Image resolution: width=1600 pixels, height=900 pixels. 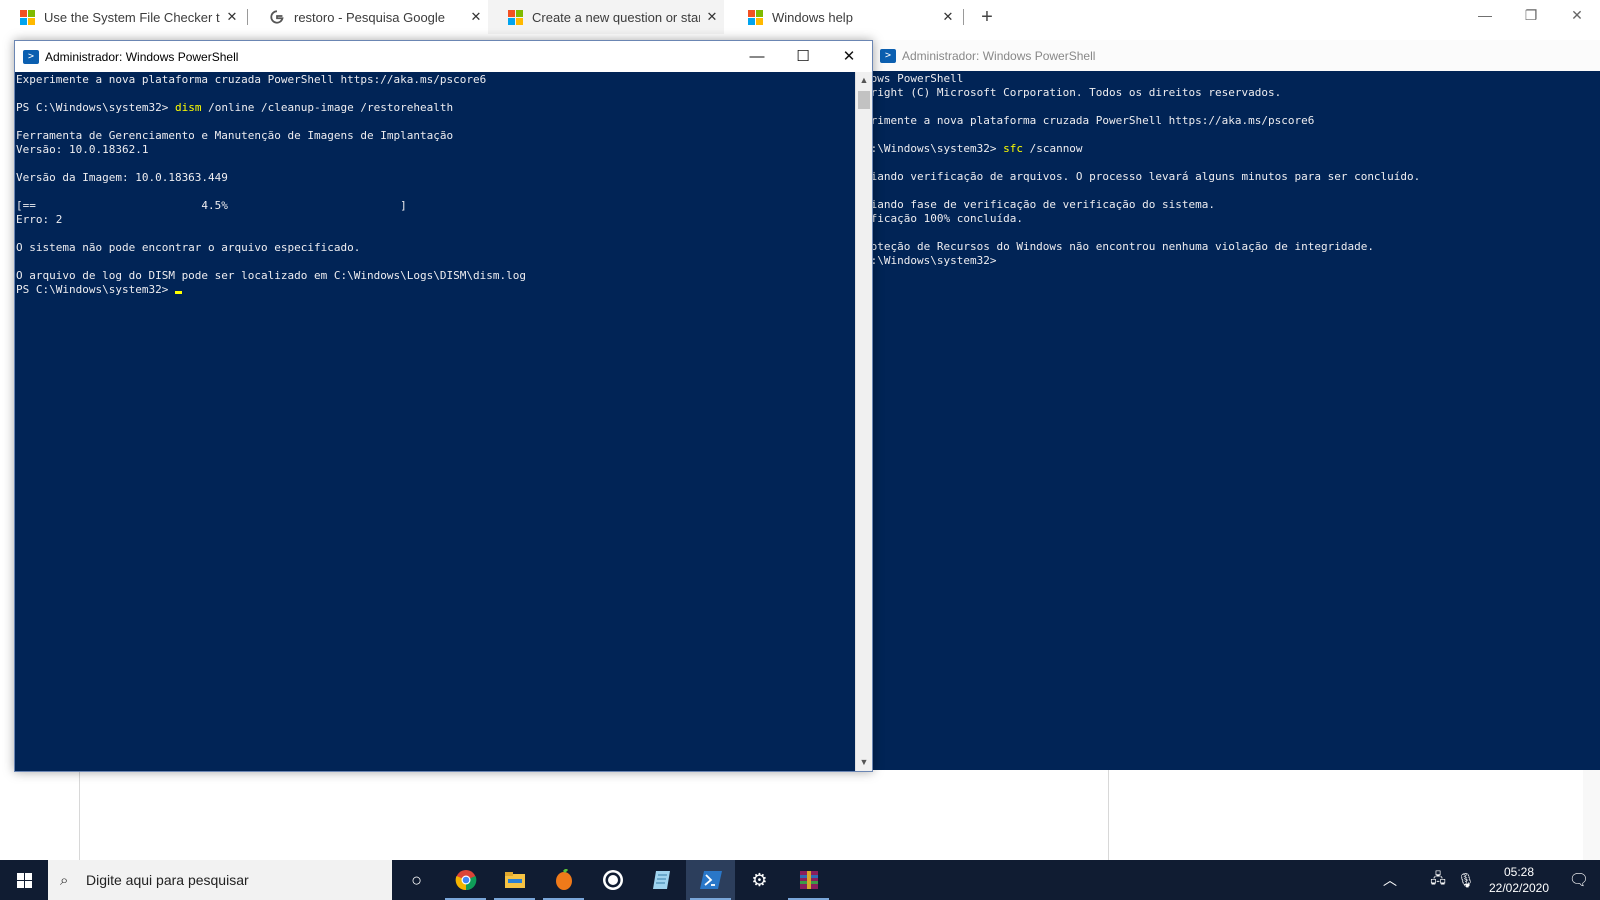 What do you see at coordinates (1390, 880) in the screenshot?
I see `chevron-up-icon: ︿` at bounding box center [1390, 880].